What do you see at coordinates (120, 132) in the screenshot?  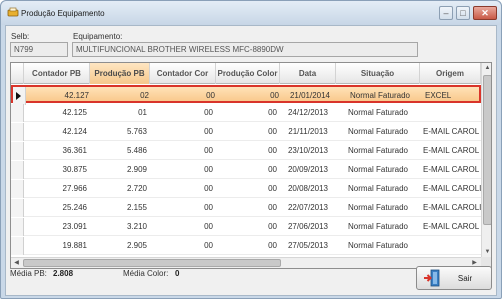 I see `cell-producao-pb: 5.763` at bounding box center [120, 132].